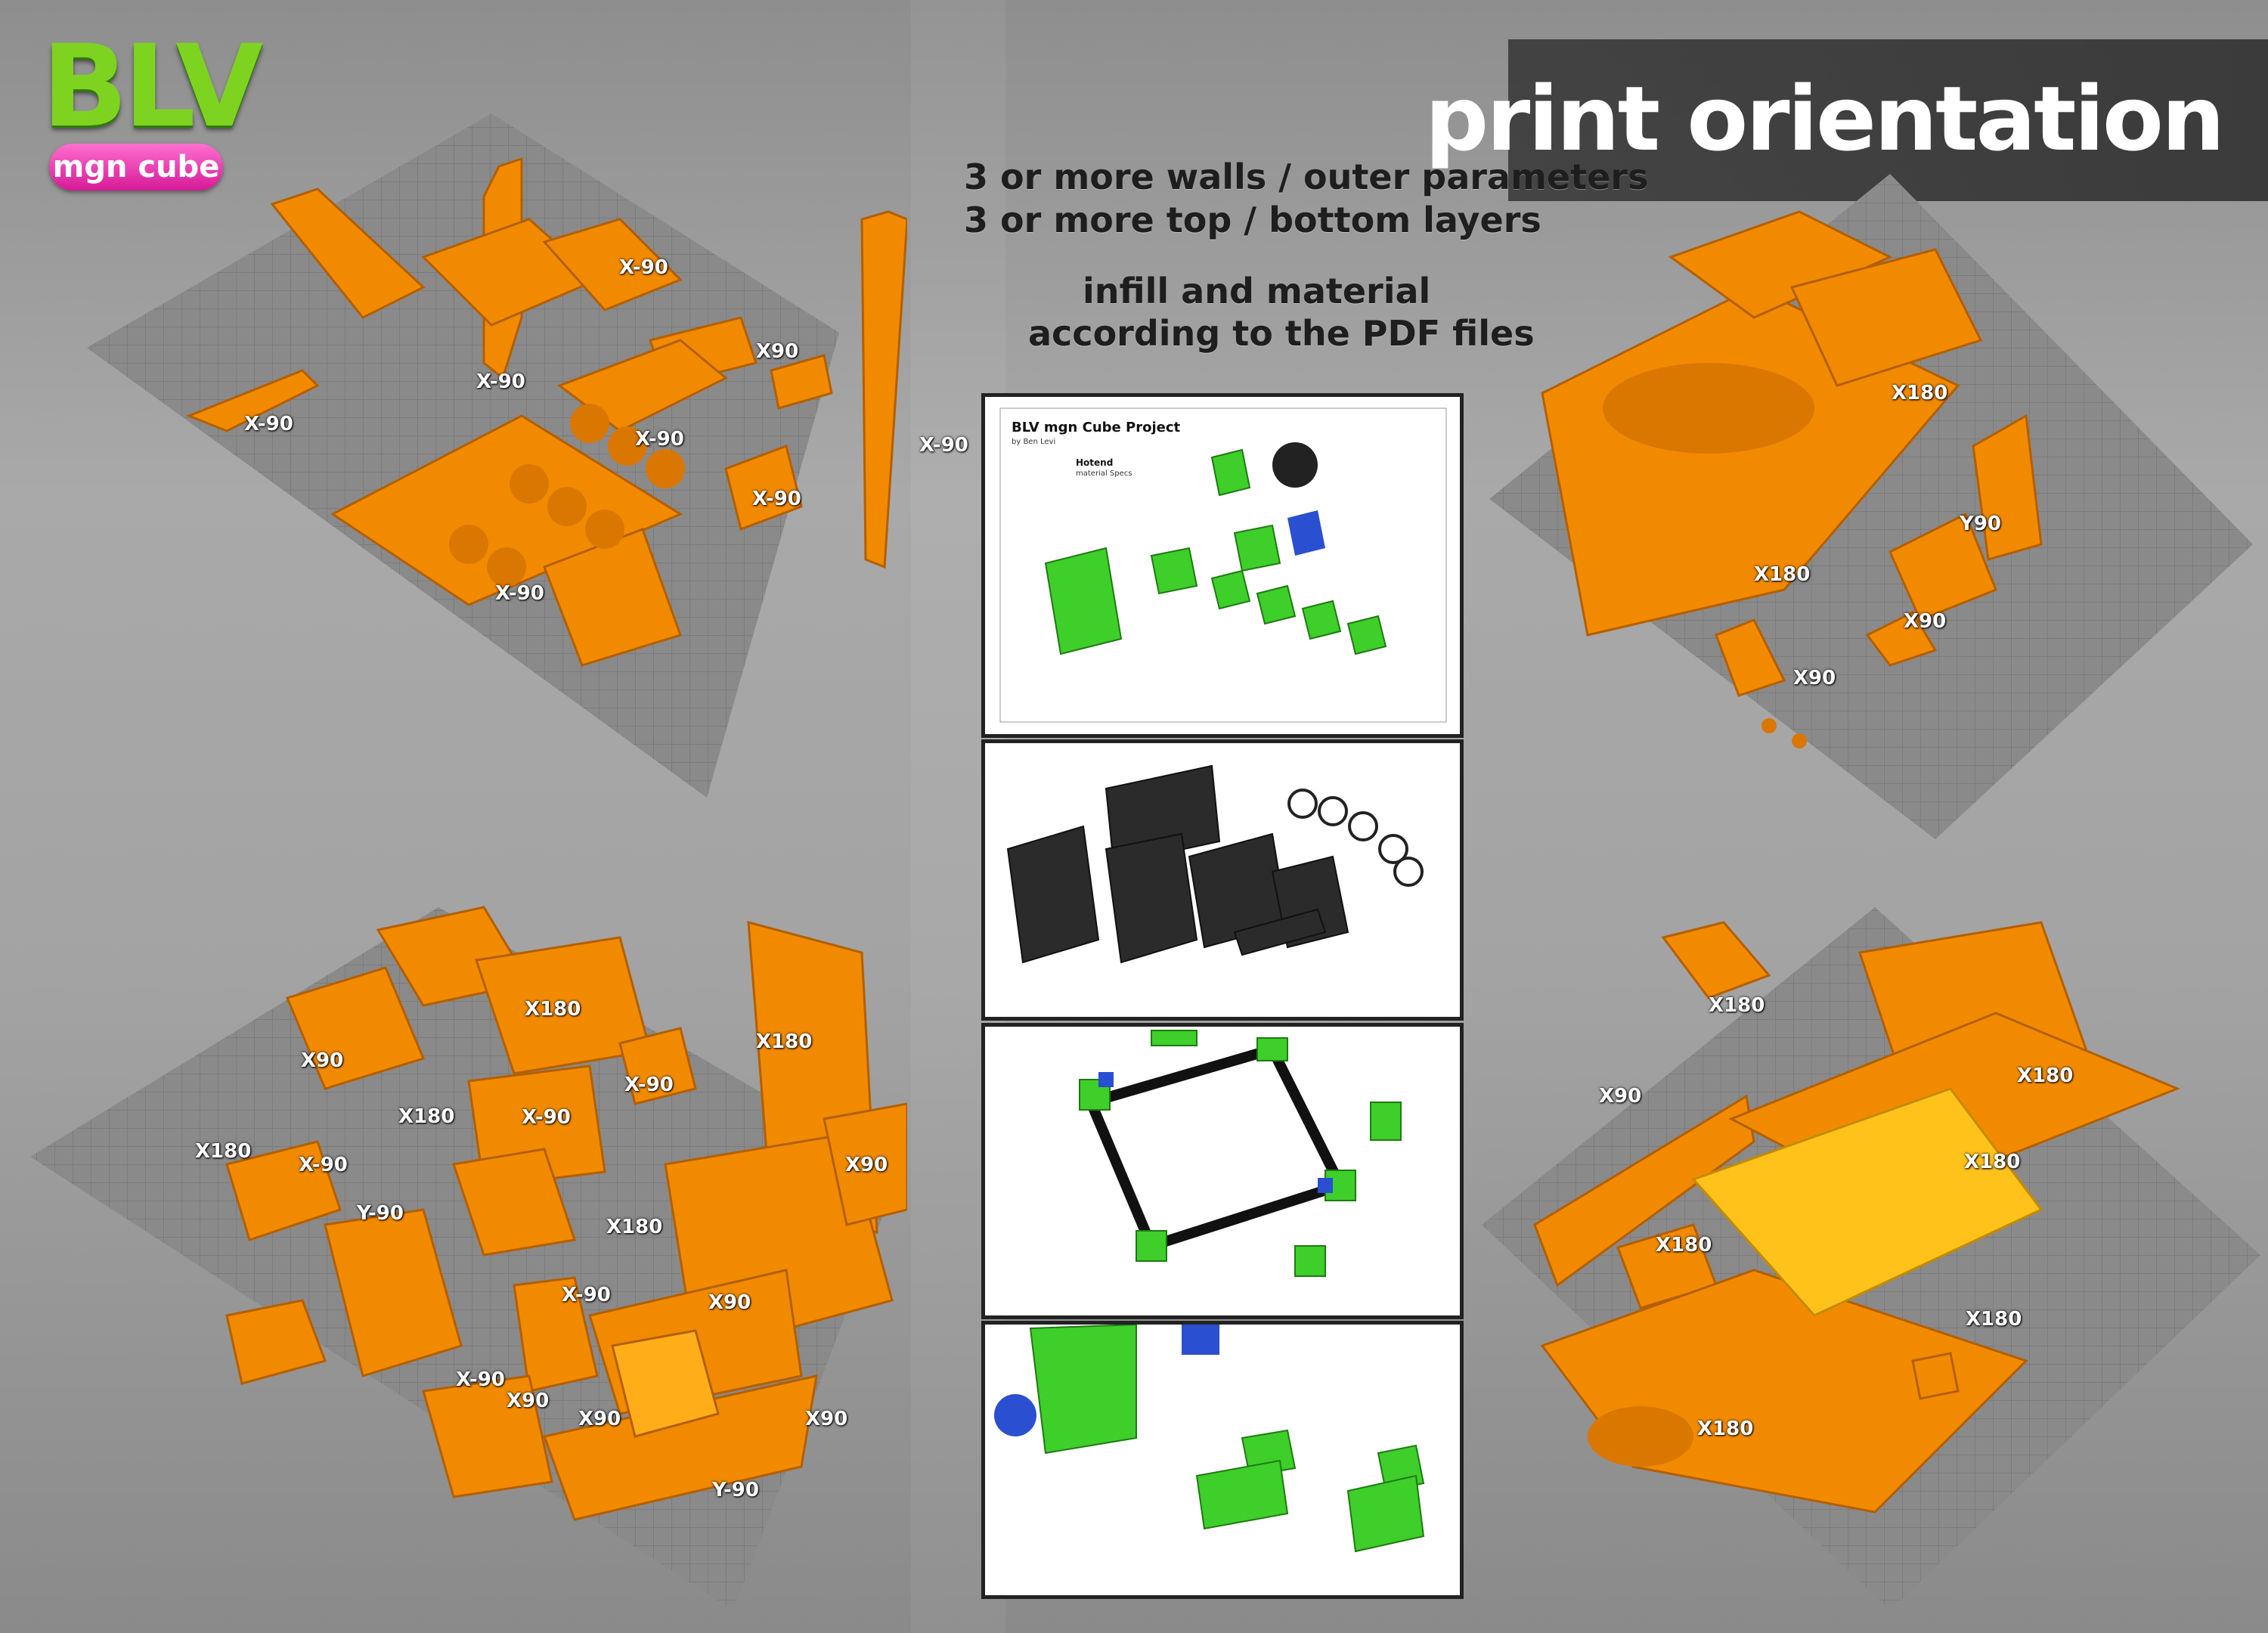  Describe the element at coordinates (1281, 333) in the screenshot. I see `note-pdf: according to the PDF files` at that location.